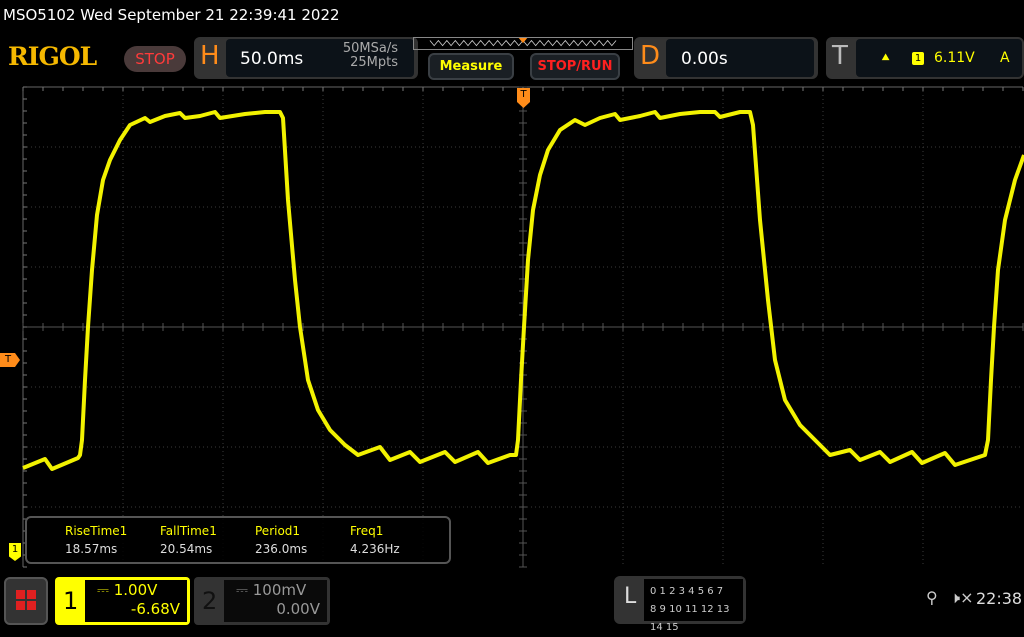  I want to click on speaker-muted-icon: 🕨×, so click(962, 598).